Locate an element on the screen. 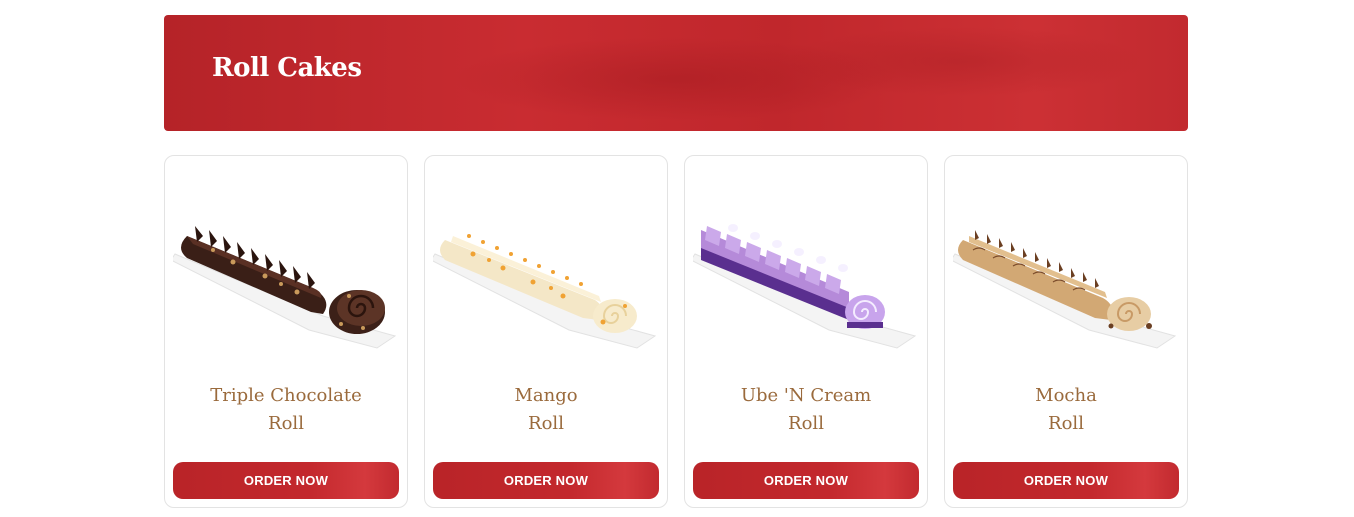 The height and width of the screenshot is (517, 1354). product-title: Triple Chocolate Roll is located at coordinates (286, 410).